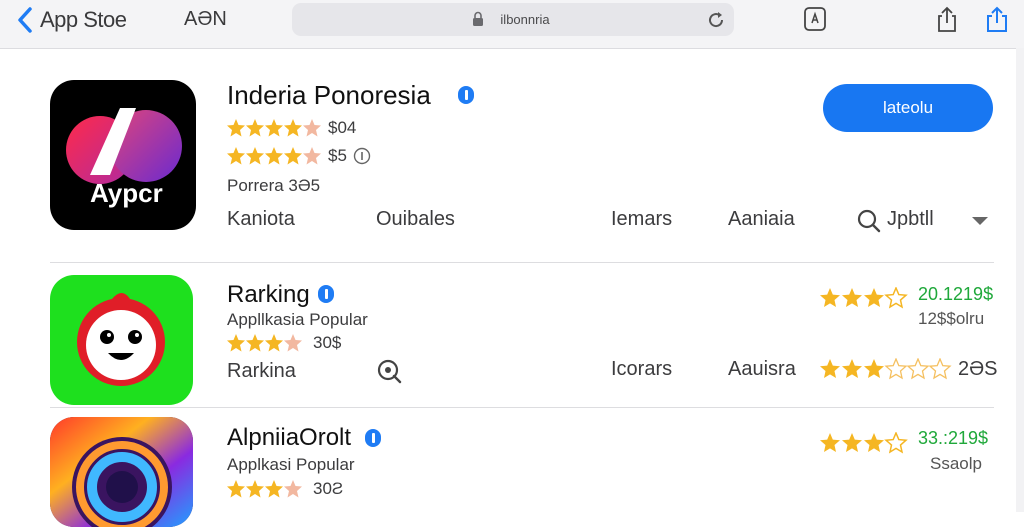 This screenshot has height=527, width=1024. I want to click on mascot-face-icon, so click(121, 339).